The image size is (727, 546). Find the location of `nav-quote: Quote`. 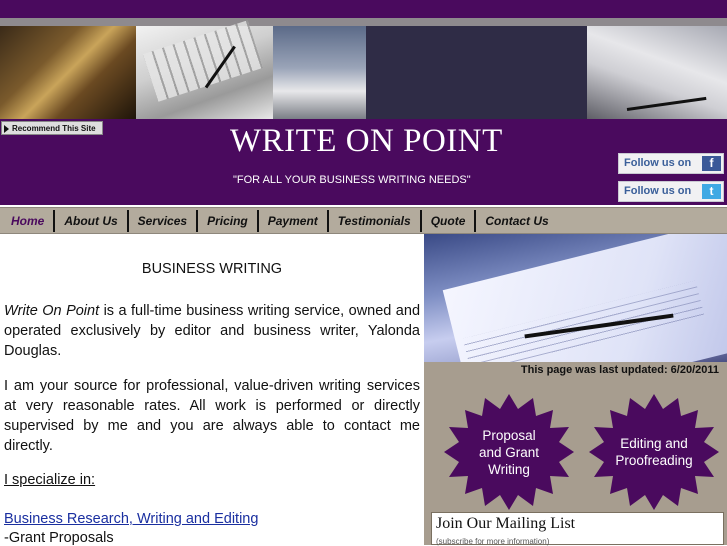

nav-quote: Quote is located at coordinates (449, 220).